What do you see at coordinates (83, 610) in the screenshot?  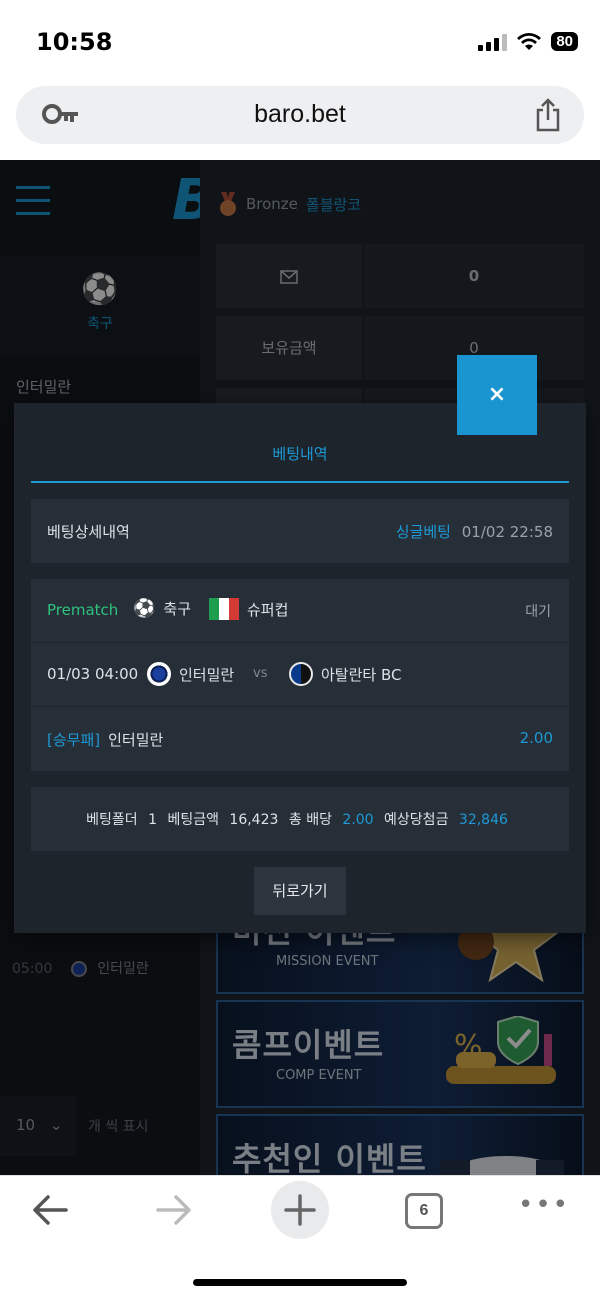 I see `prematch-badge: Prematch` at bounding box center [83, 610].